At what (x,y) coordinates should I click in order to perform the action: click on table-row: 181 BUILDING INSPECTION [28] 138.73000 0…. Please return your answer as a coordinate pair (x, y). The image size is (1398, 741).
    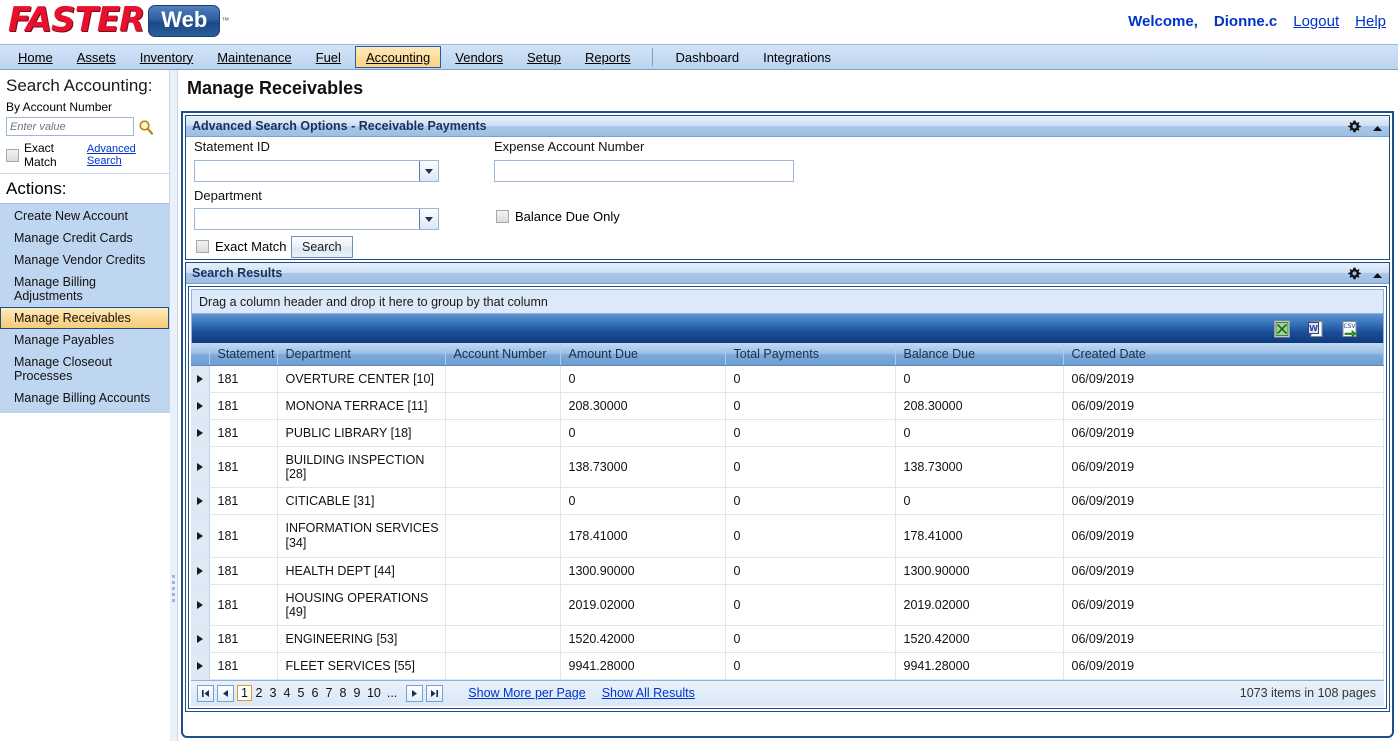
    Looking at the image, I should click on (787, 467).